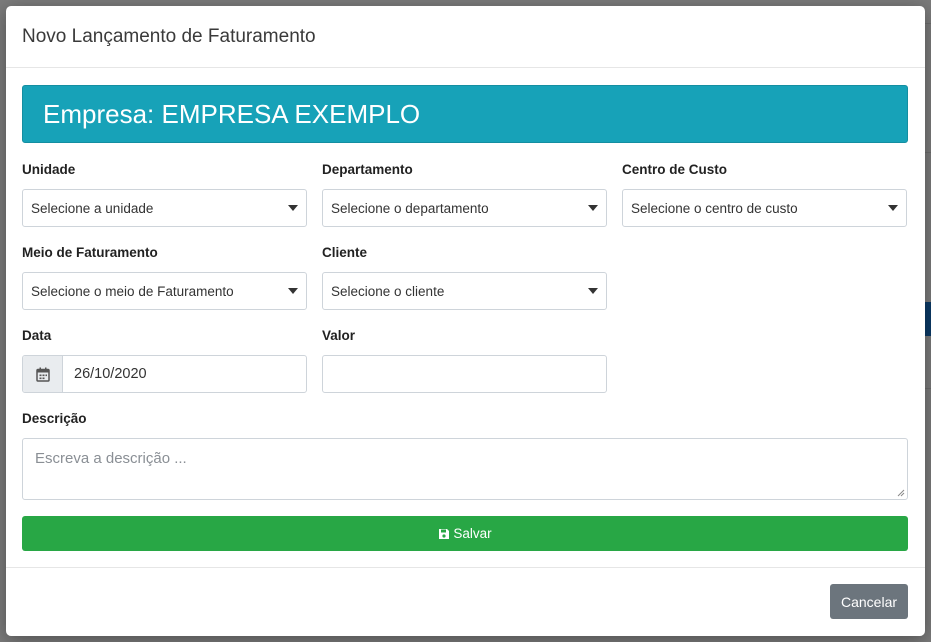 This screenshot has width=931, height=642. Describe the element at coordinates (105, 374) in the screenshot. I see `date-input: 26/10/2020` at that location.